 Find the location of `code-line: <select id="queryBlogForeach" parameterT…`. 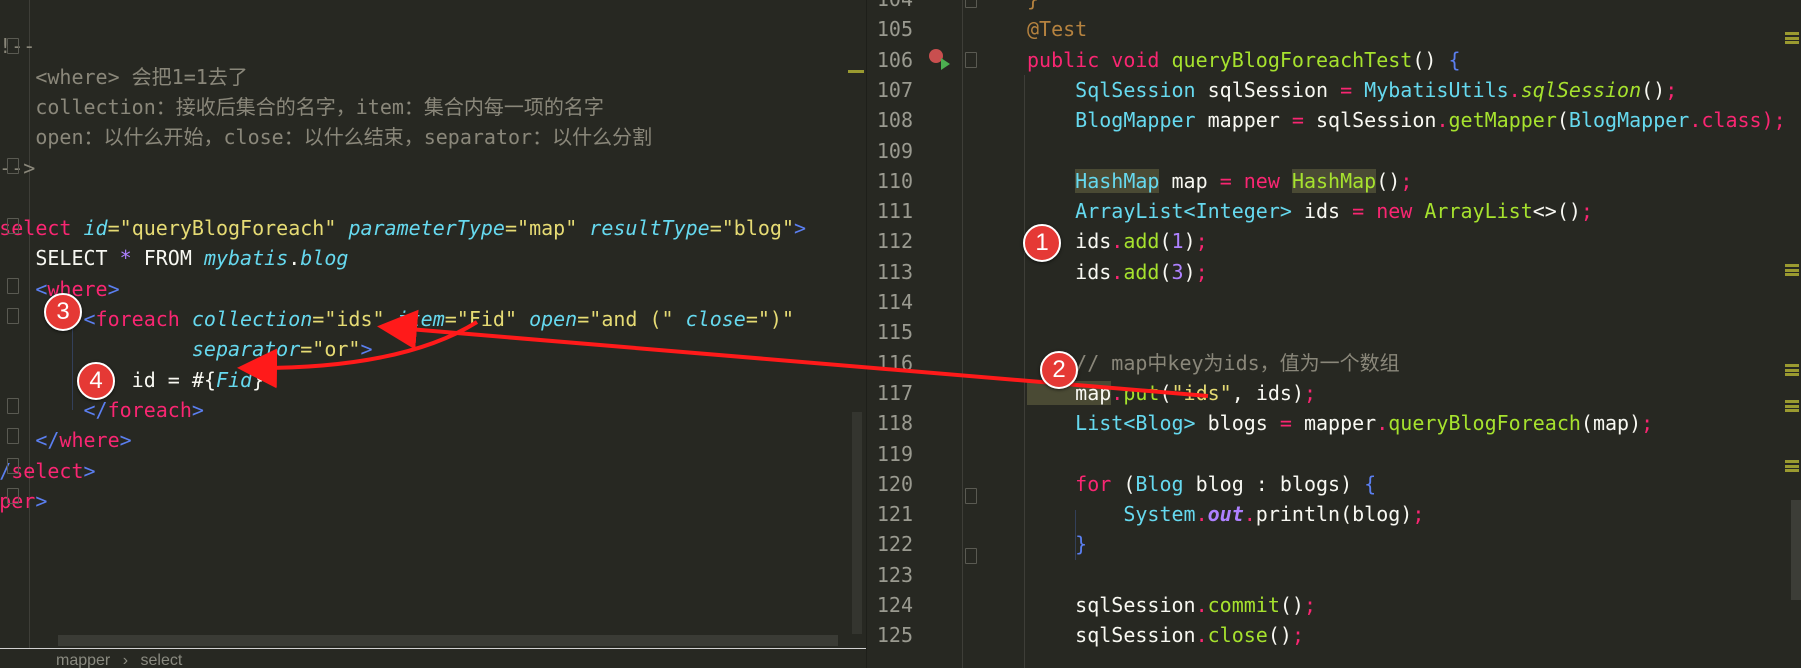

code-line: <select id="queryBlogForeach" parameterT… is located at coordinates (403, 228).